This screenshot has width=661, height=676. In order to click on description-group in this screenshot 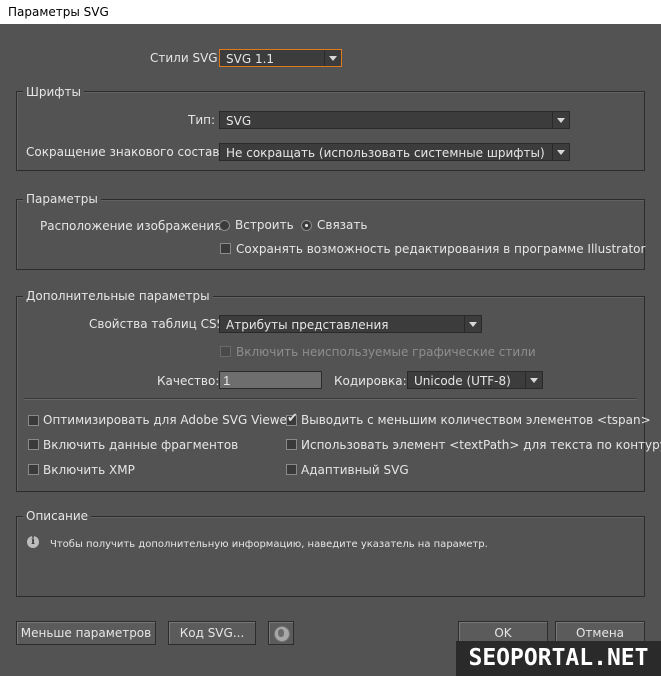, I will do `click(330, 556)`.